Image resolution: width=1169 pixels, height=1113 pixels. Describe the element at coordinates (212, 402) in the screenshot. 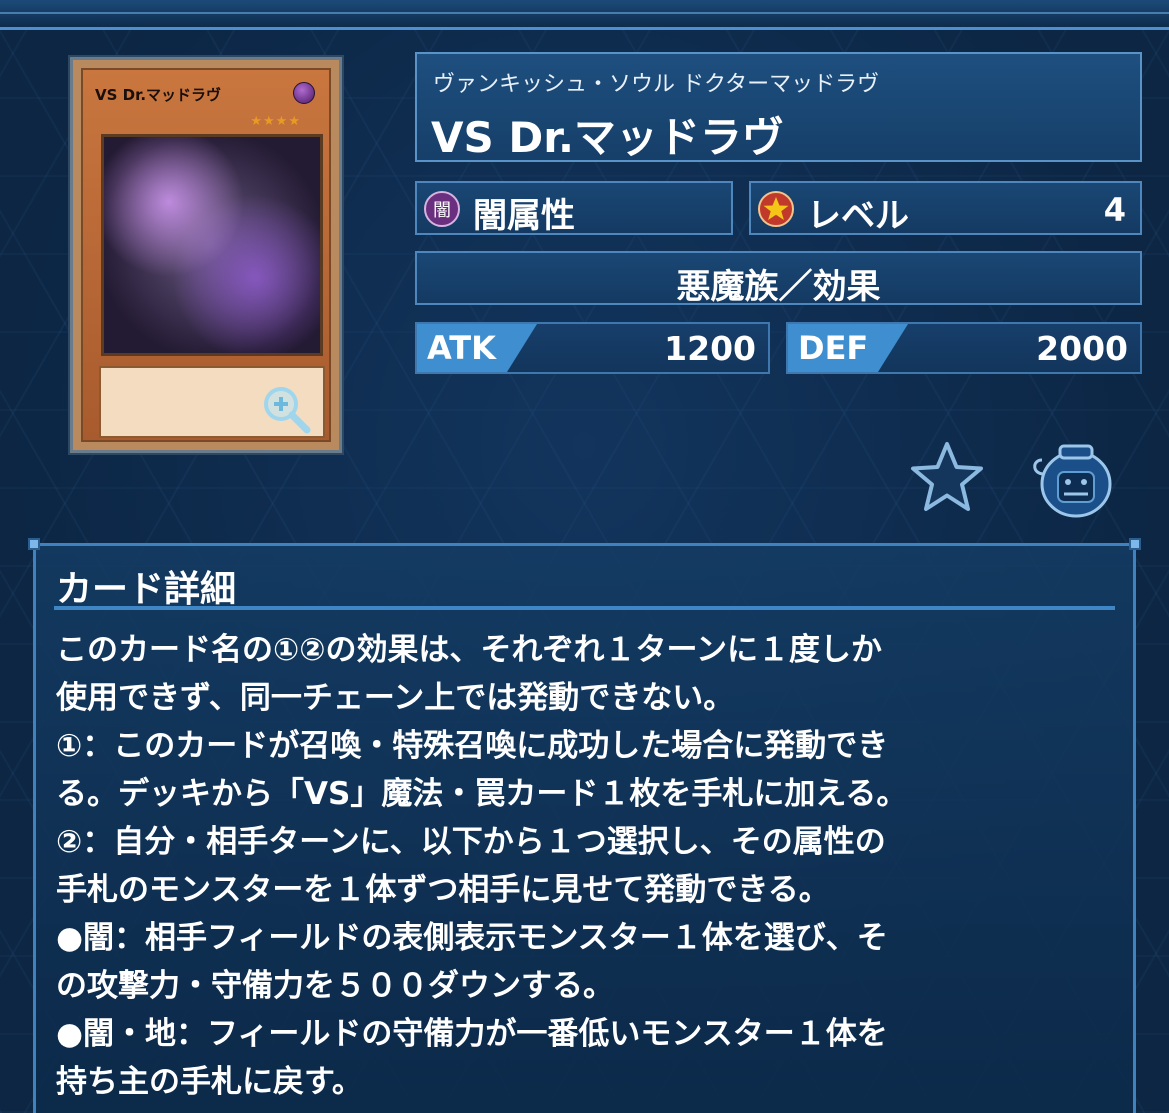

I see `card-text-box` at that location.